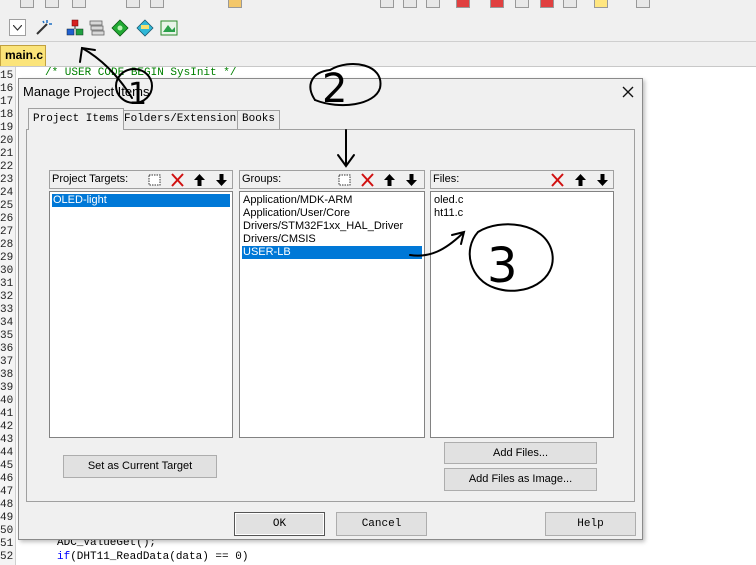 The width and height of the screenshot is (756, 565). Describe the element at coordinates (7, 492) in the screenshot. I see `line-number: 47` at that location.